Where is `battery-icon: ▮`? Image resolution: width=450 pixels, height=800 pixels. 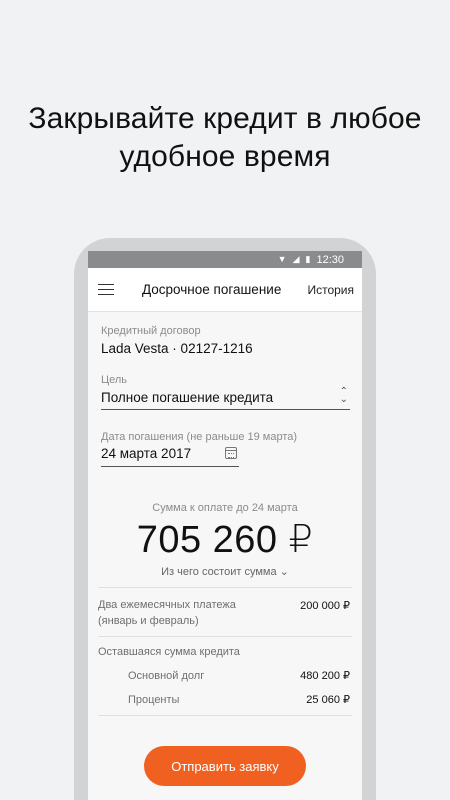
battery-icon: ▮ is located at coordinates (308, 259).